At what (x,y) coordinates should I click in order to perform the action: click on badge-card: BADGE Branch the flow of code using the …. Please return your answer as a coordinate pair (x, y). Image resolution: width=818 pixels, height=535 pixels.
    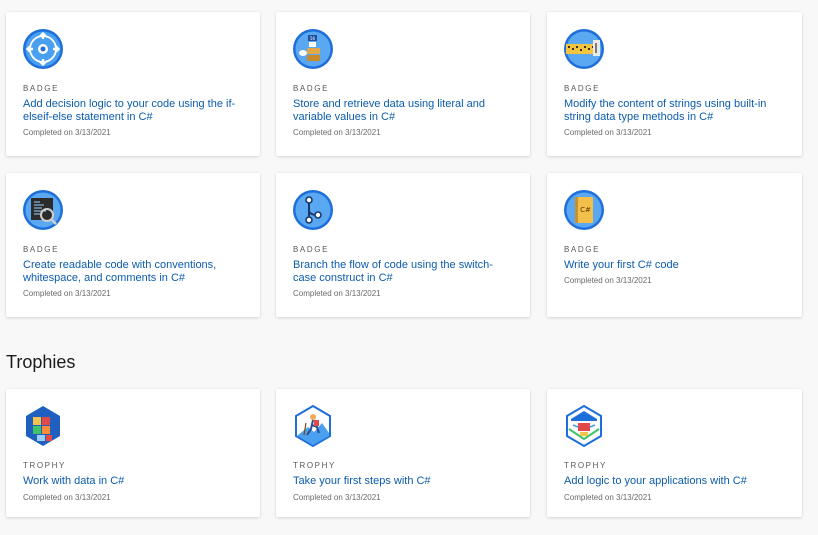
    Looking at the image, I should click on (403, 245).